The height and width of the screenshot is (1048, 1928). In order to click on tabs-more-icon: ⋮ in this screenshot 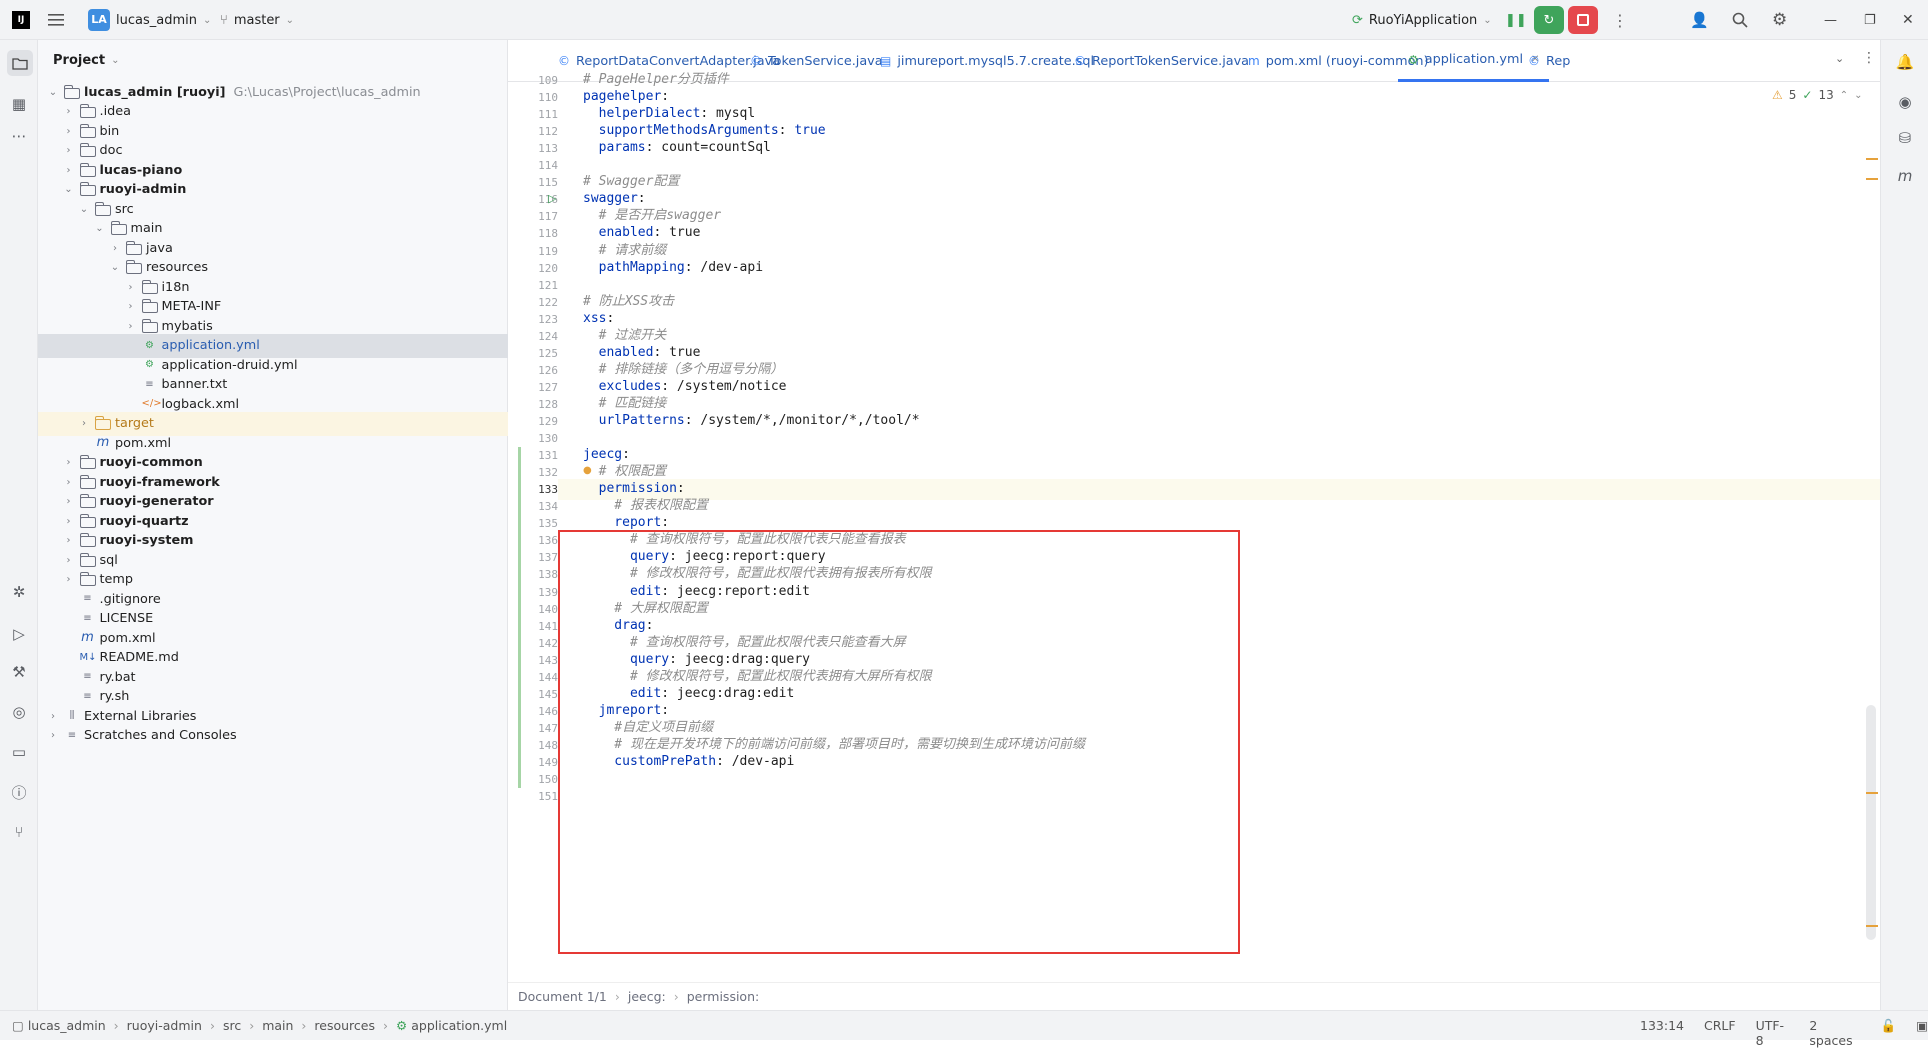, I will do `click(1869, 58)`.